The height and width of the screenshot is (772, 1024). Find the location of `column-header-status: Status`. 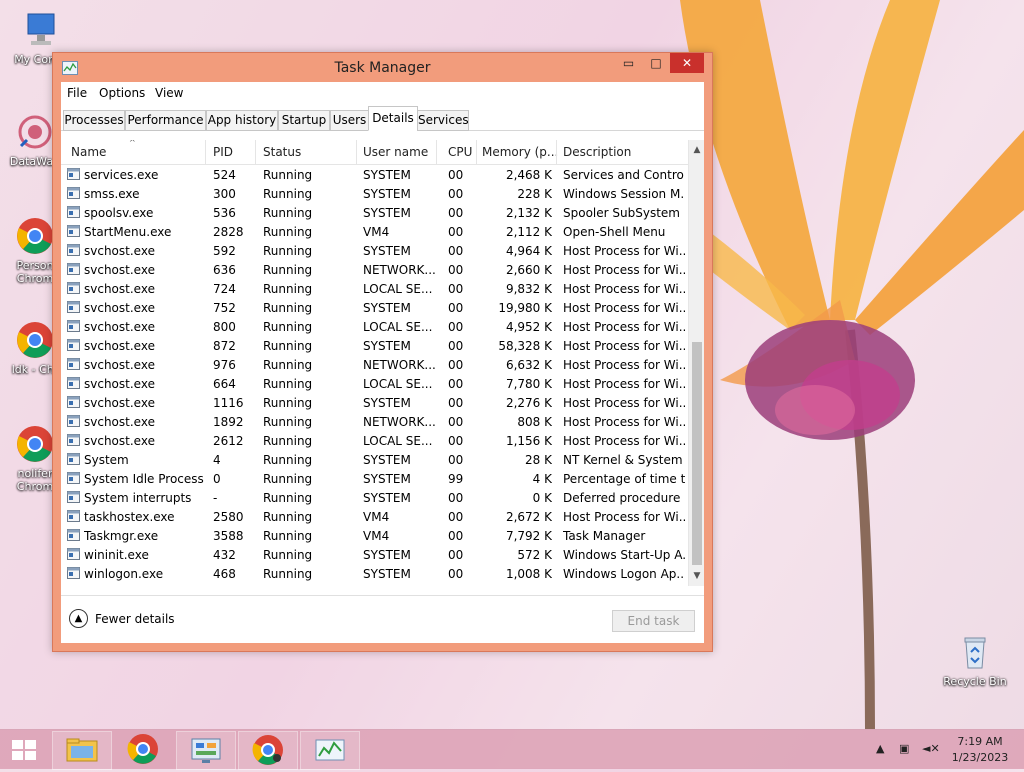

column-header-status: Status is located at coordinates (282, 152).